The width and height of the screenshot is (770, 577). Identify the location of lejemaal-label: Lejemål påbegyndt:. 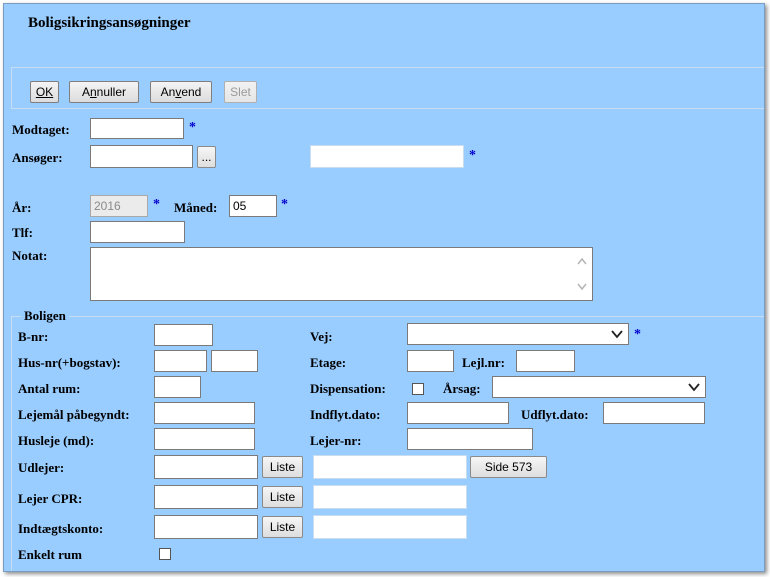
(74, 414).